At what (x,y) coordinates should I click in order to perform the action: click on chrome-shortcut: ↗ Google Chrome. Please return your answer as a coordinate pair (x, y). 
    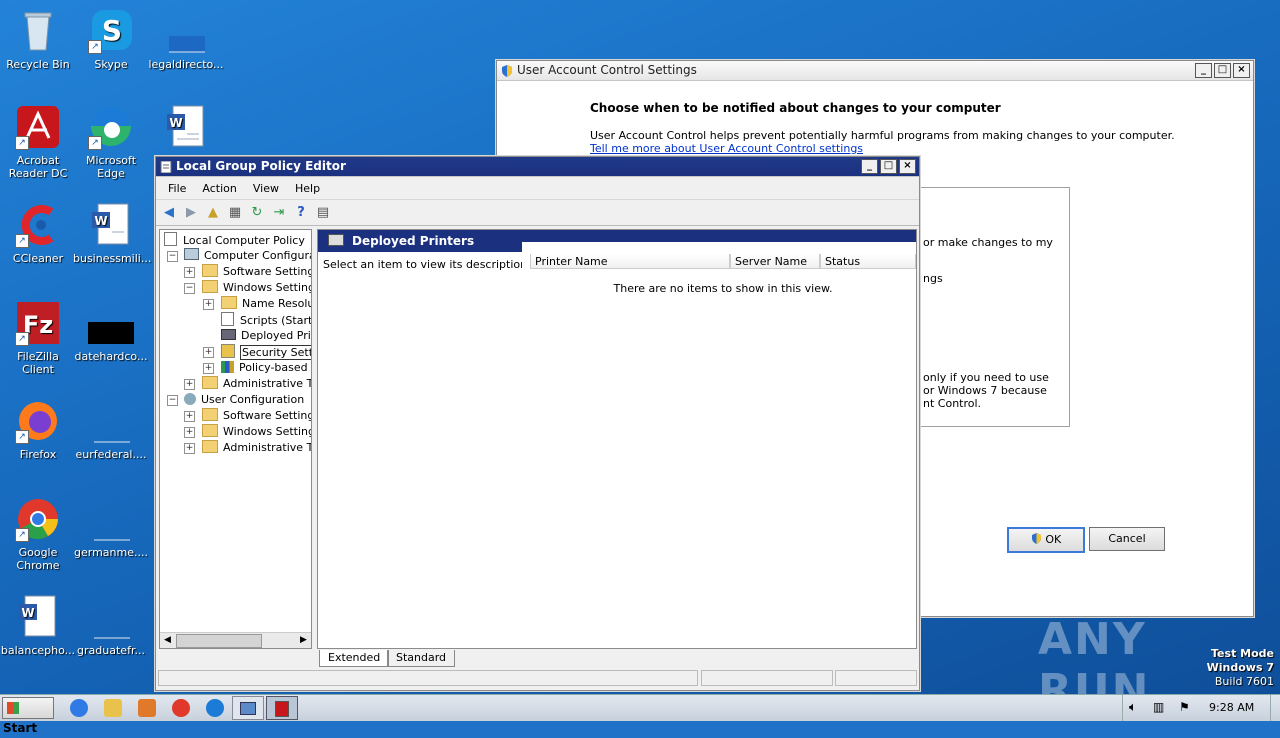
    Looking at the image, I should click on (38, 534).